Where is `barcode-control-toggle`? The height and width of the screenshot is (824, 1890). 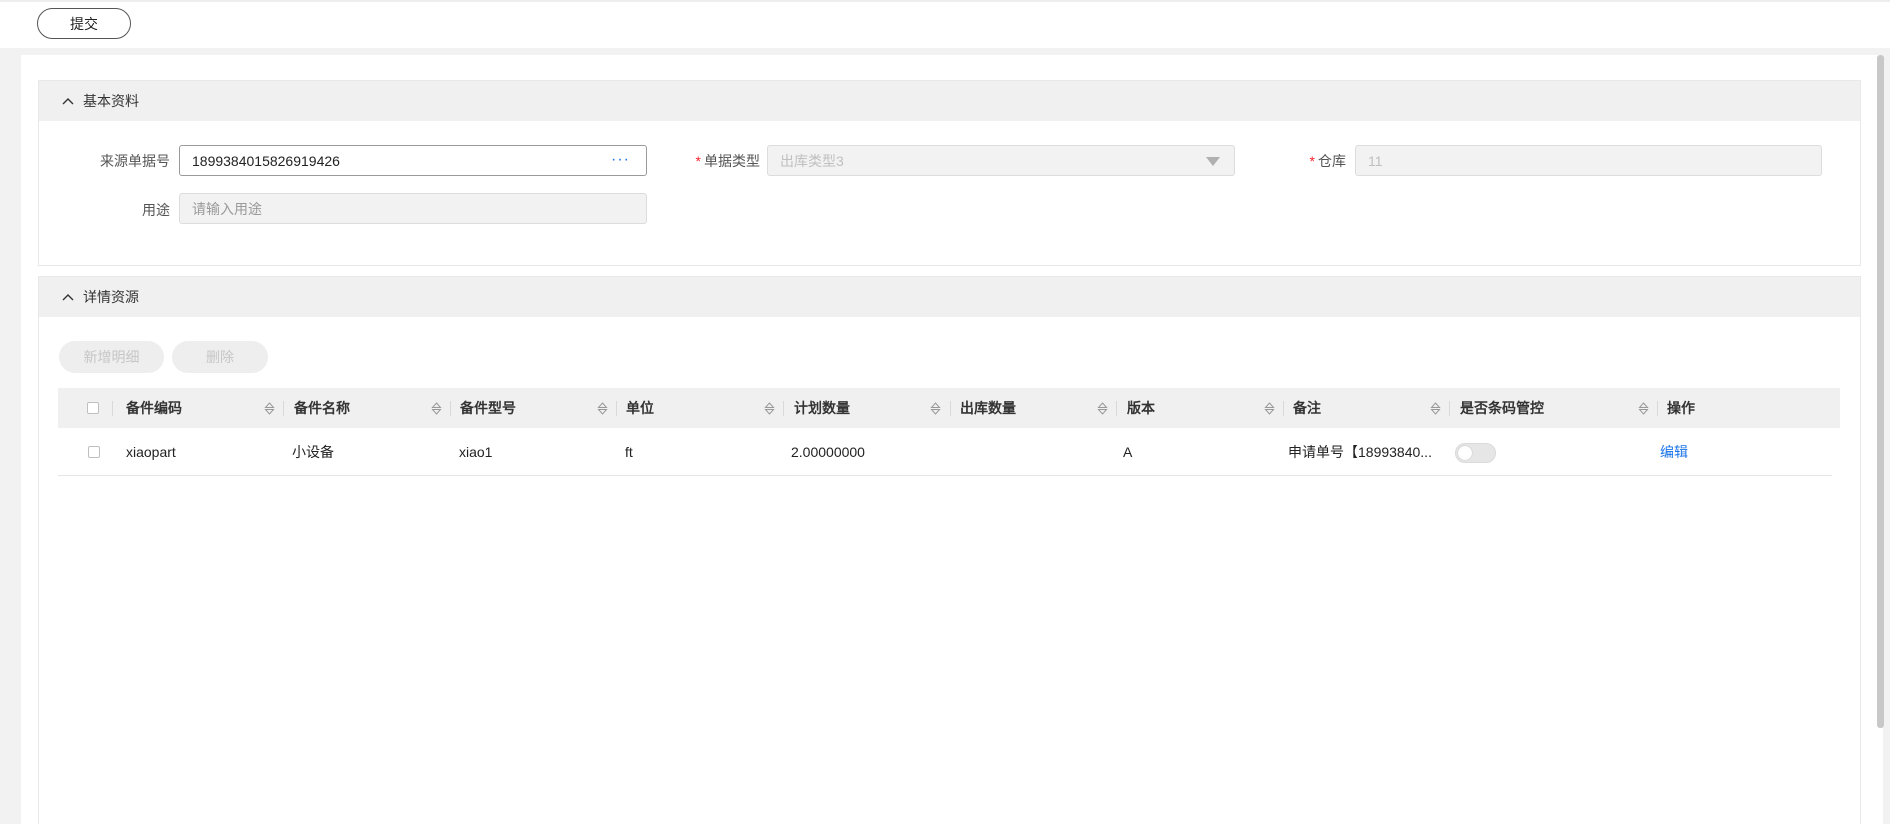 barcode-control-toggle is located at coordinates (1475, 453).